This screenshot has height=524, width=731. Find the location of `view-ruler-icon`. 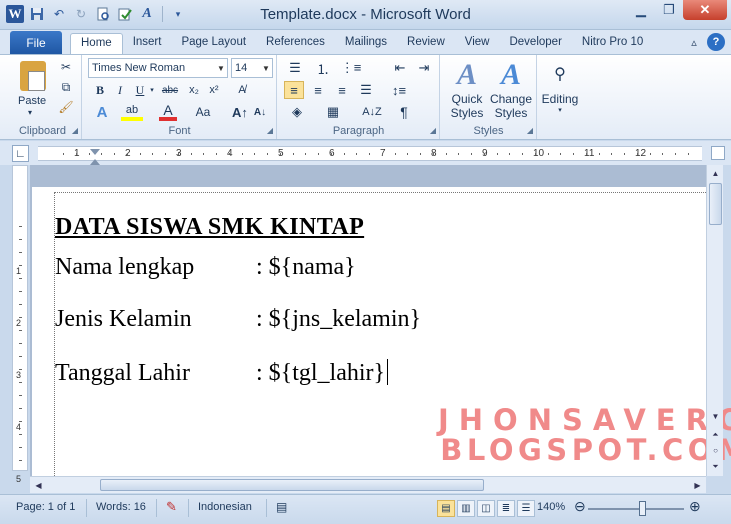

view-ruler-icon is located at coordinates (718, 153).